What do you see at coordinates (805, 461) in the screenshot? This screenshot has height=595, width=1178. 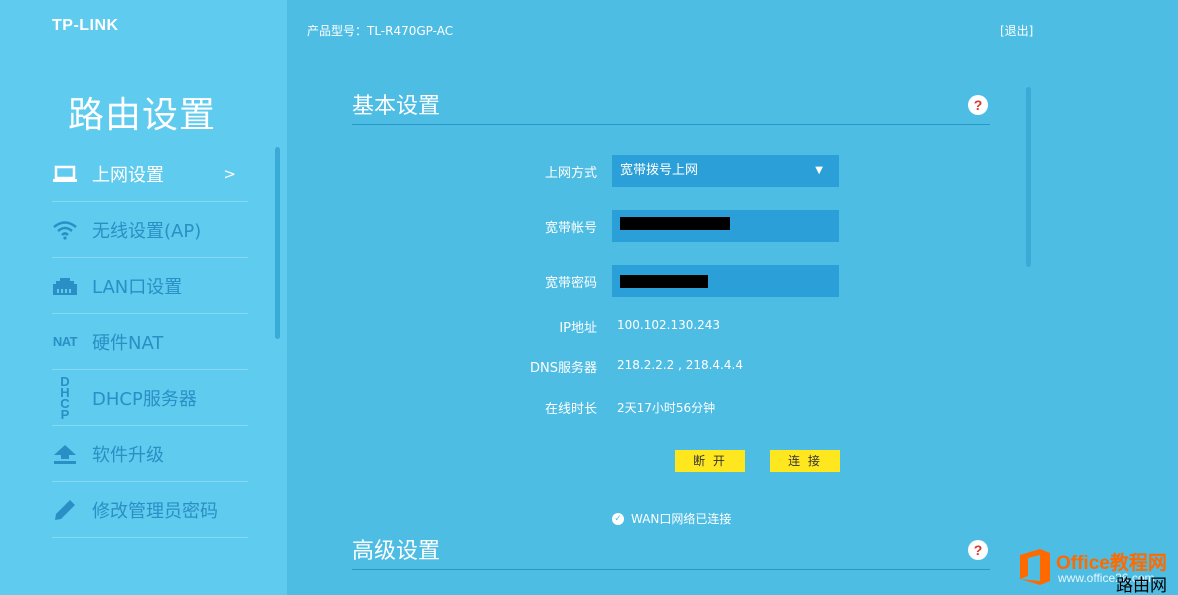 I see `connect-button: 连 接` at bounding box center [805, 461].